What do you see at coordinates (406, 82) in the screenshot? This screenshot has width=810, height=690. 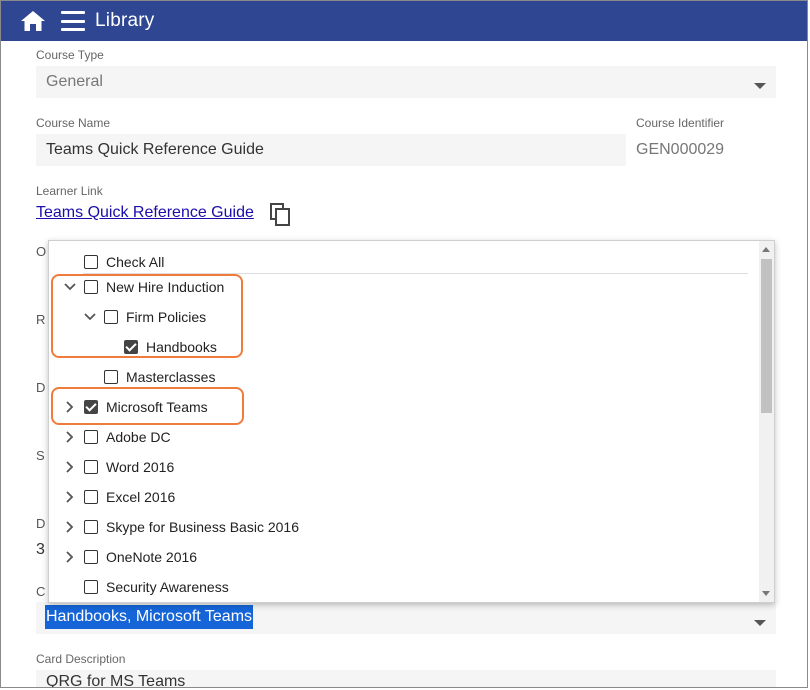 I see `course-type-select: General` at bounding box center [406, 82].